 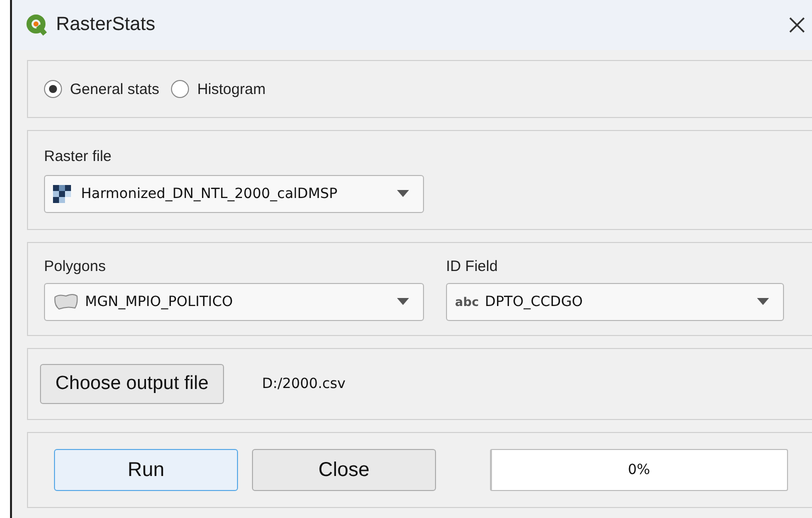 What do you see at coordinates (106, 25) in the screenshot?
I see `window-title: RasterStats` at bounding box center [106, 25].